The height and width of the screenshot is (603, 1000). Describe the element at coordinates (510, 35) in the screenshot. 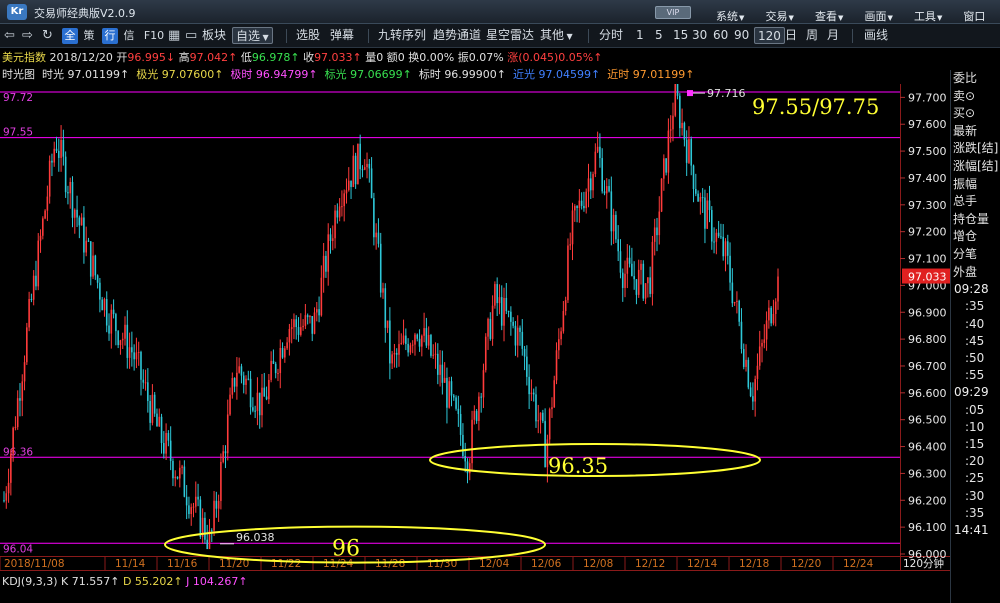

I see `starry-radar-button: 星空雷达` at that location.